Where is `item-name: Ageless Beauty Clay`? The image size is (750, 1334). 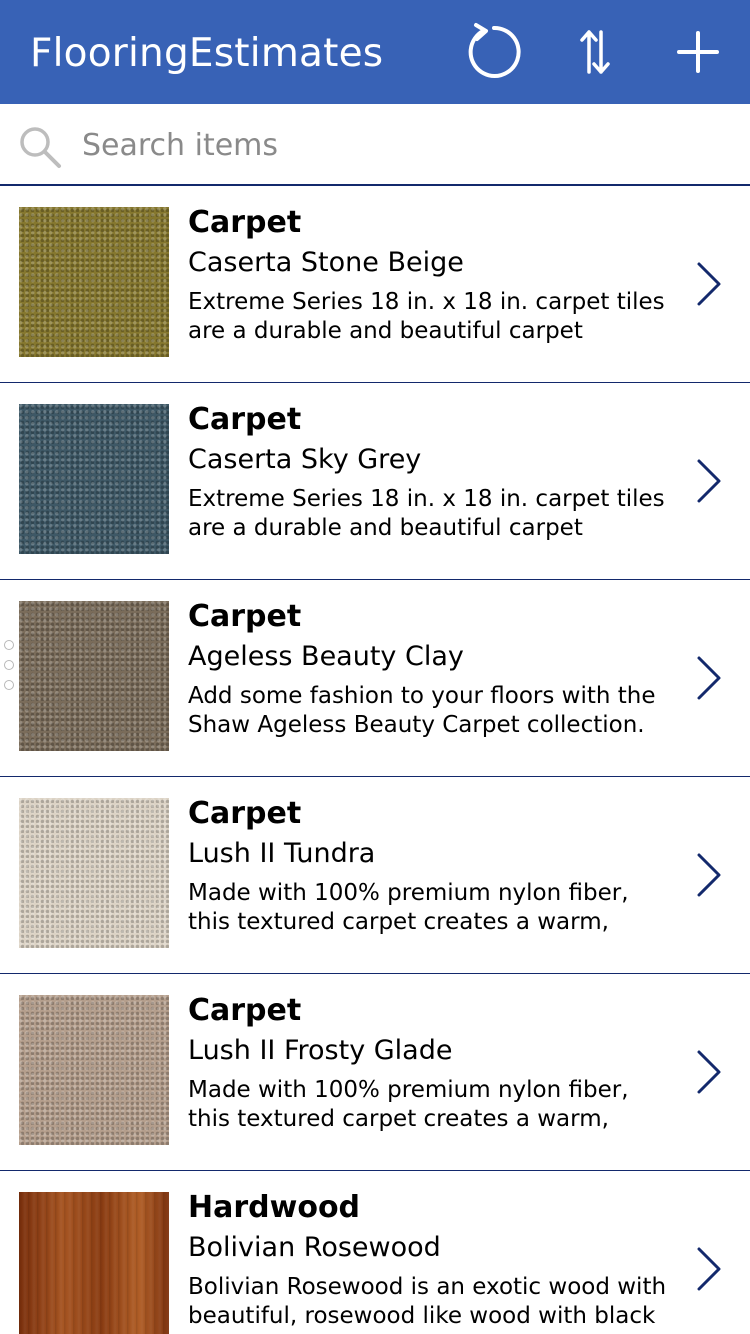 item-name: Ageless Beauty Clay is located at coordinates (326, 656).